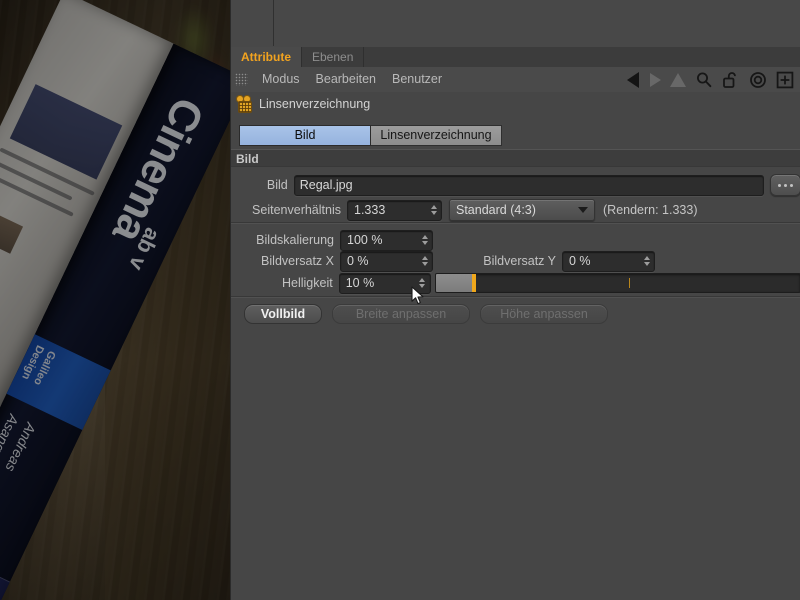 The height and width of the screenshot is (600, 800). Describe the element at coordinates (241, 79) in the screenshot. I see `grip-handle-icon` at that location.